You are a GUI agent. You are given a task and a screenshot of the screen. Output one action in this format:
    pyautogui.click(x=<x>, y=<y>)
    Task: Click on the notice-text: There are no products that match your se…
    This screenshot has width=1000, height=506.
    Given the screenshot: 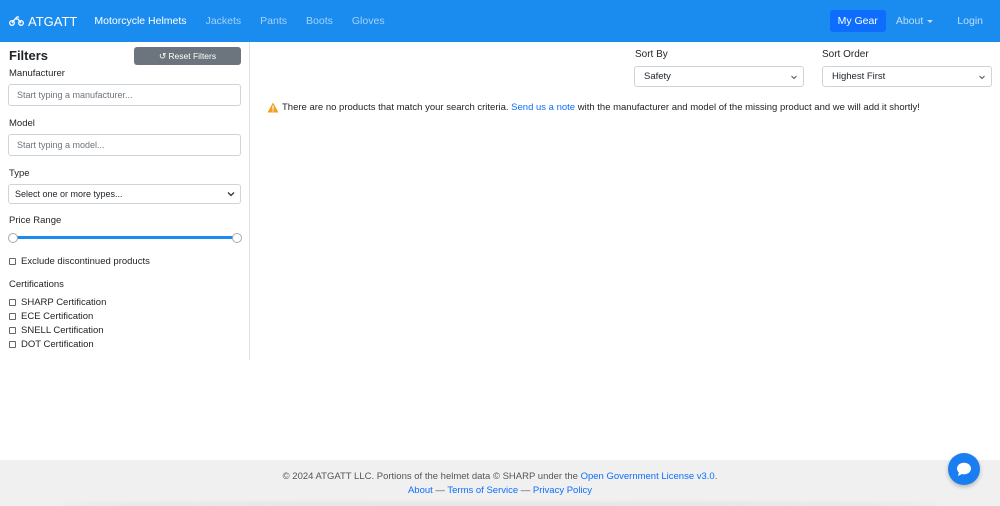 What is the action you would take?
    pyautogui.click(x=395, y=107)
    